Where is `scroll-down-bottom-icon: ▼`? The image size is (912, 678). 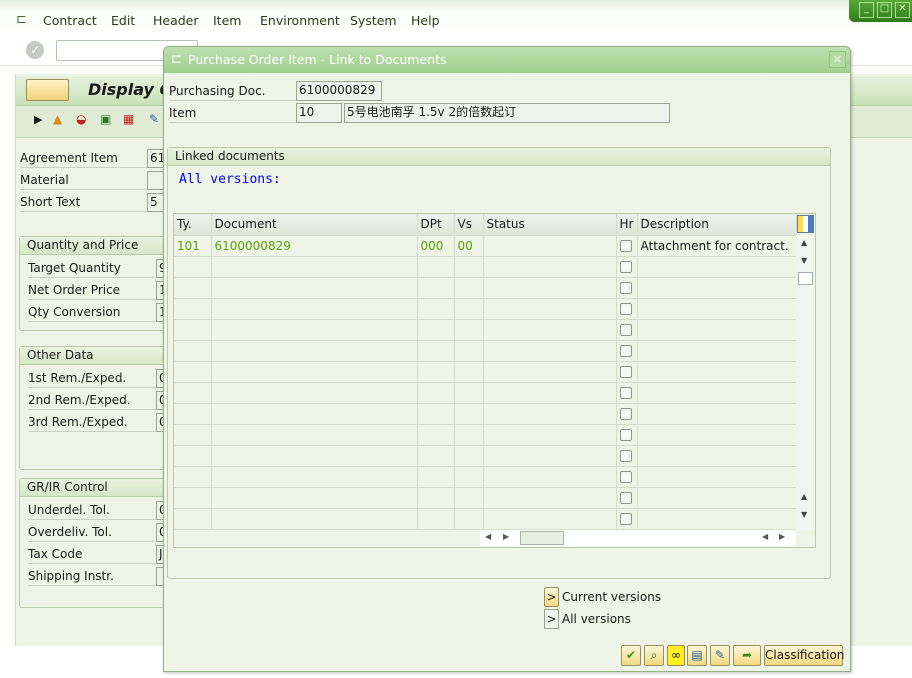
scroll-down-bottom-icon: ▼ is located at coordinates (804, 514).